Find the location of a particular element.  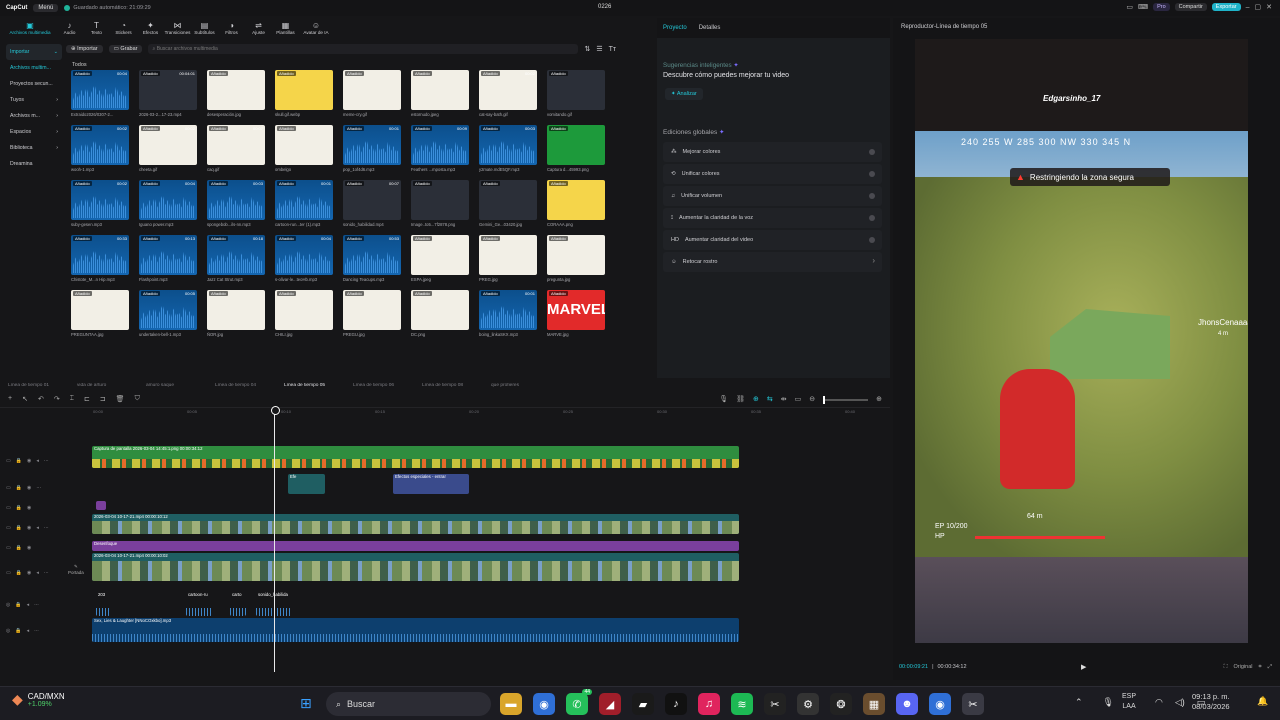

tab-text: T Texto is located at coordinates (96, 28).